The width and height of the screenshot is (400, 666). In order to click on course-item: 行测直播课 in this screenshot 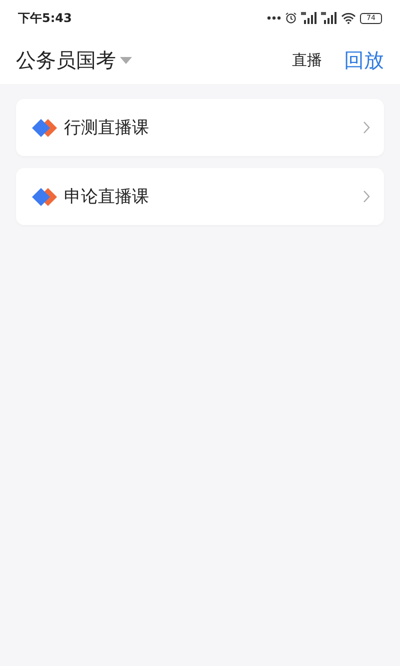, I will do `click(200, 127)`.